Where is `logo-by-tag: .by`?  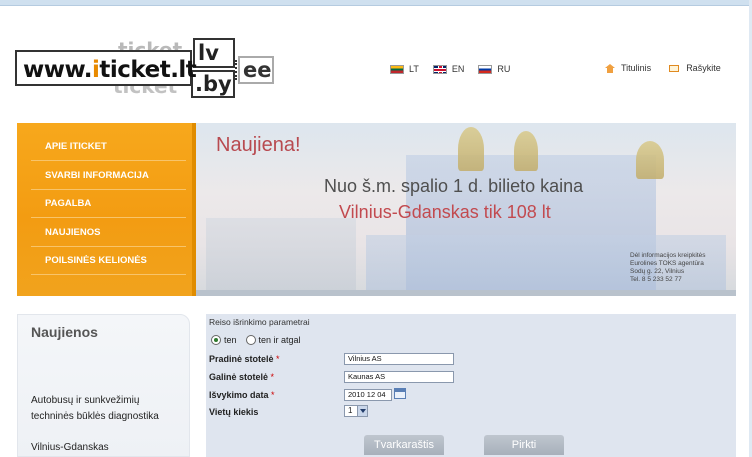 logo-by-tag: .by is located at coordinates (213, 84).